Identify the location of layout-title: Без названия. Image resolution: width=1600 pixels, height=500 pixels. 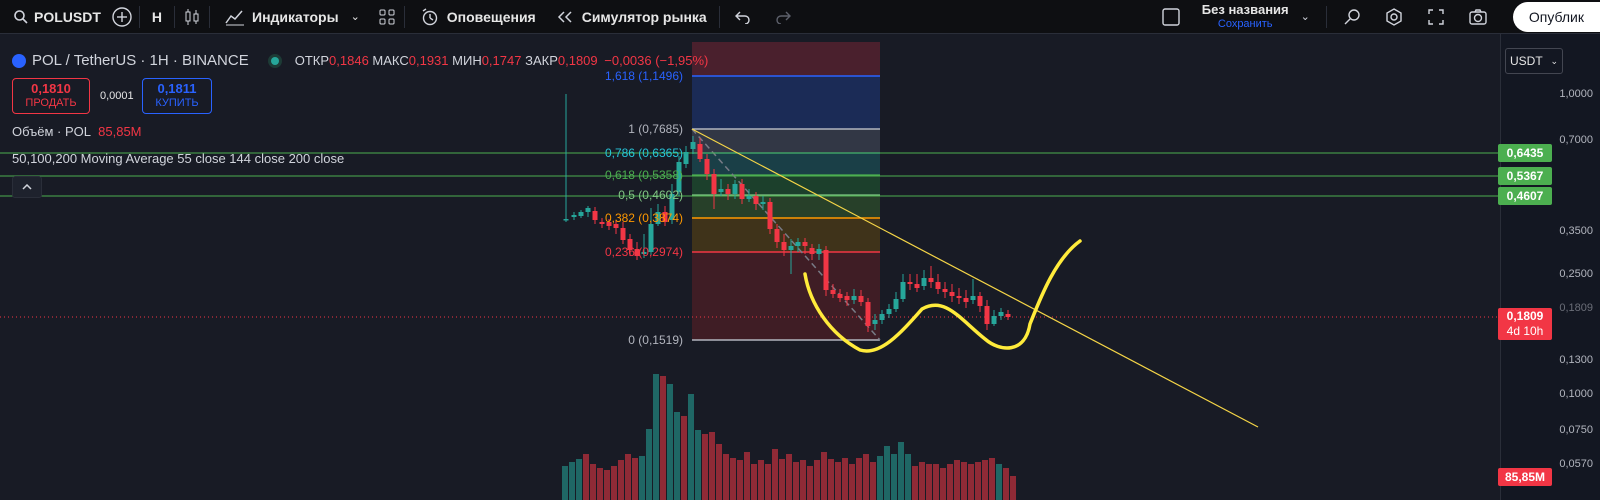
(1245, 9).